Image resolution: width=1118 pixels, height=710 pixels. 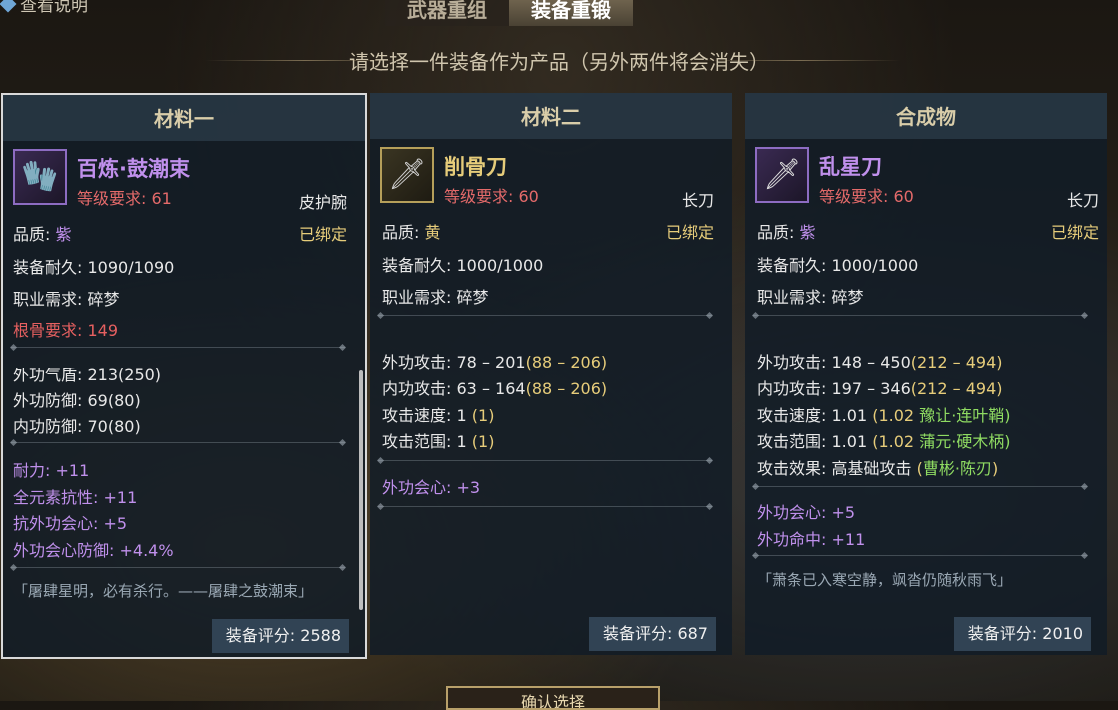 I want to click on stat-row: 内功防御: 70(80), so click(x=77, y=426).